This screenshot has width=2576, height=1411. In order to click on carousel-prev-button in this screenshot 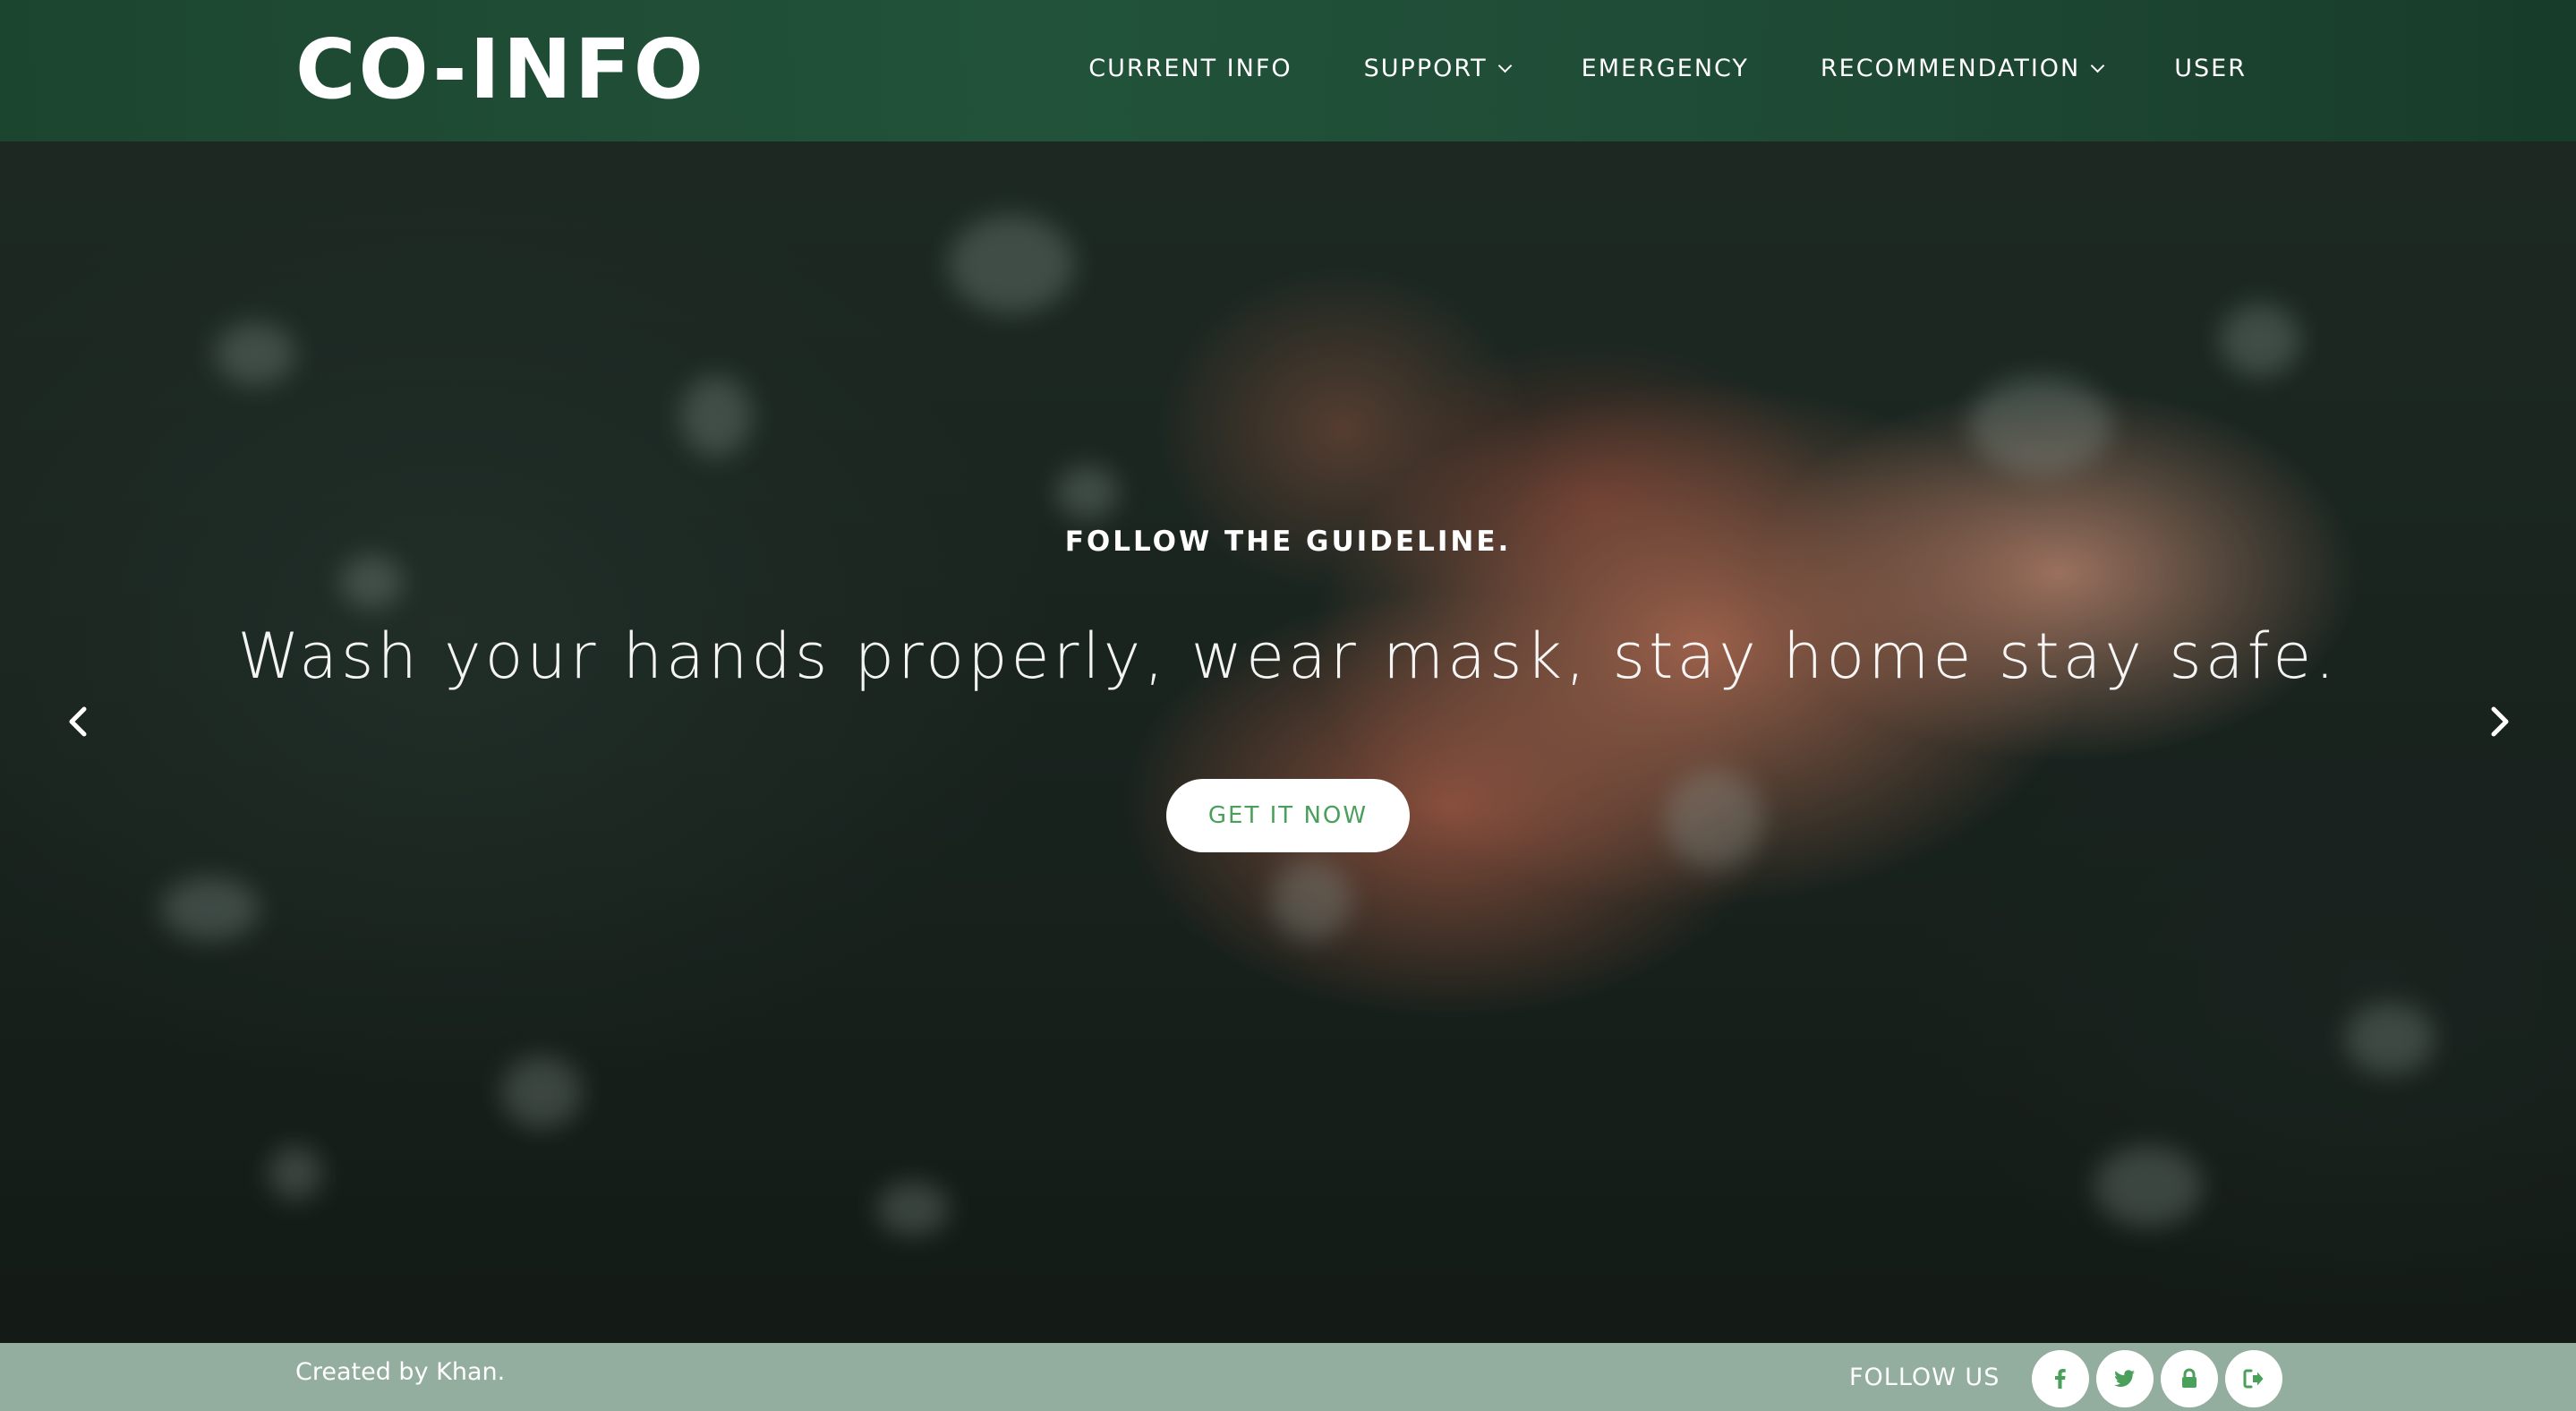, I will do `click(79, 722)`.